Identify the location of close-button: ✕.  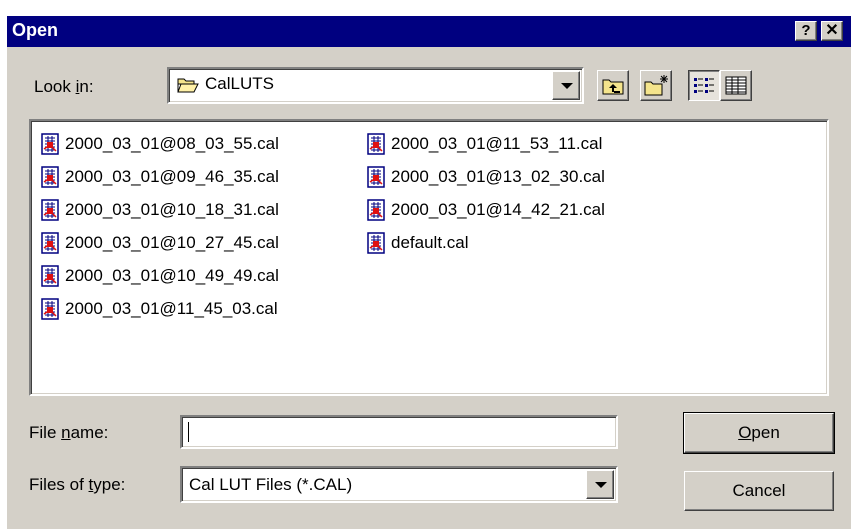
(832, 31).